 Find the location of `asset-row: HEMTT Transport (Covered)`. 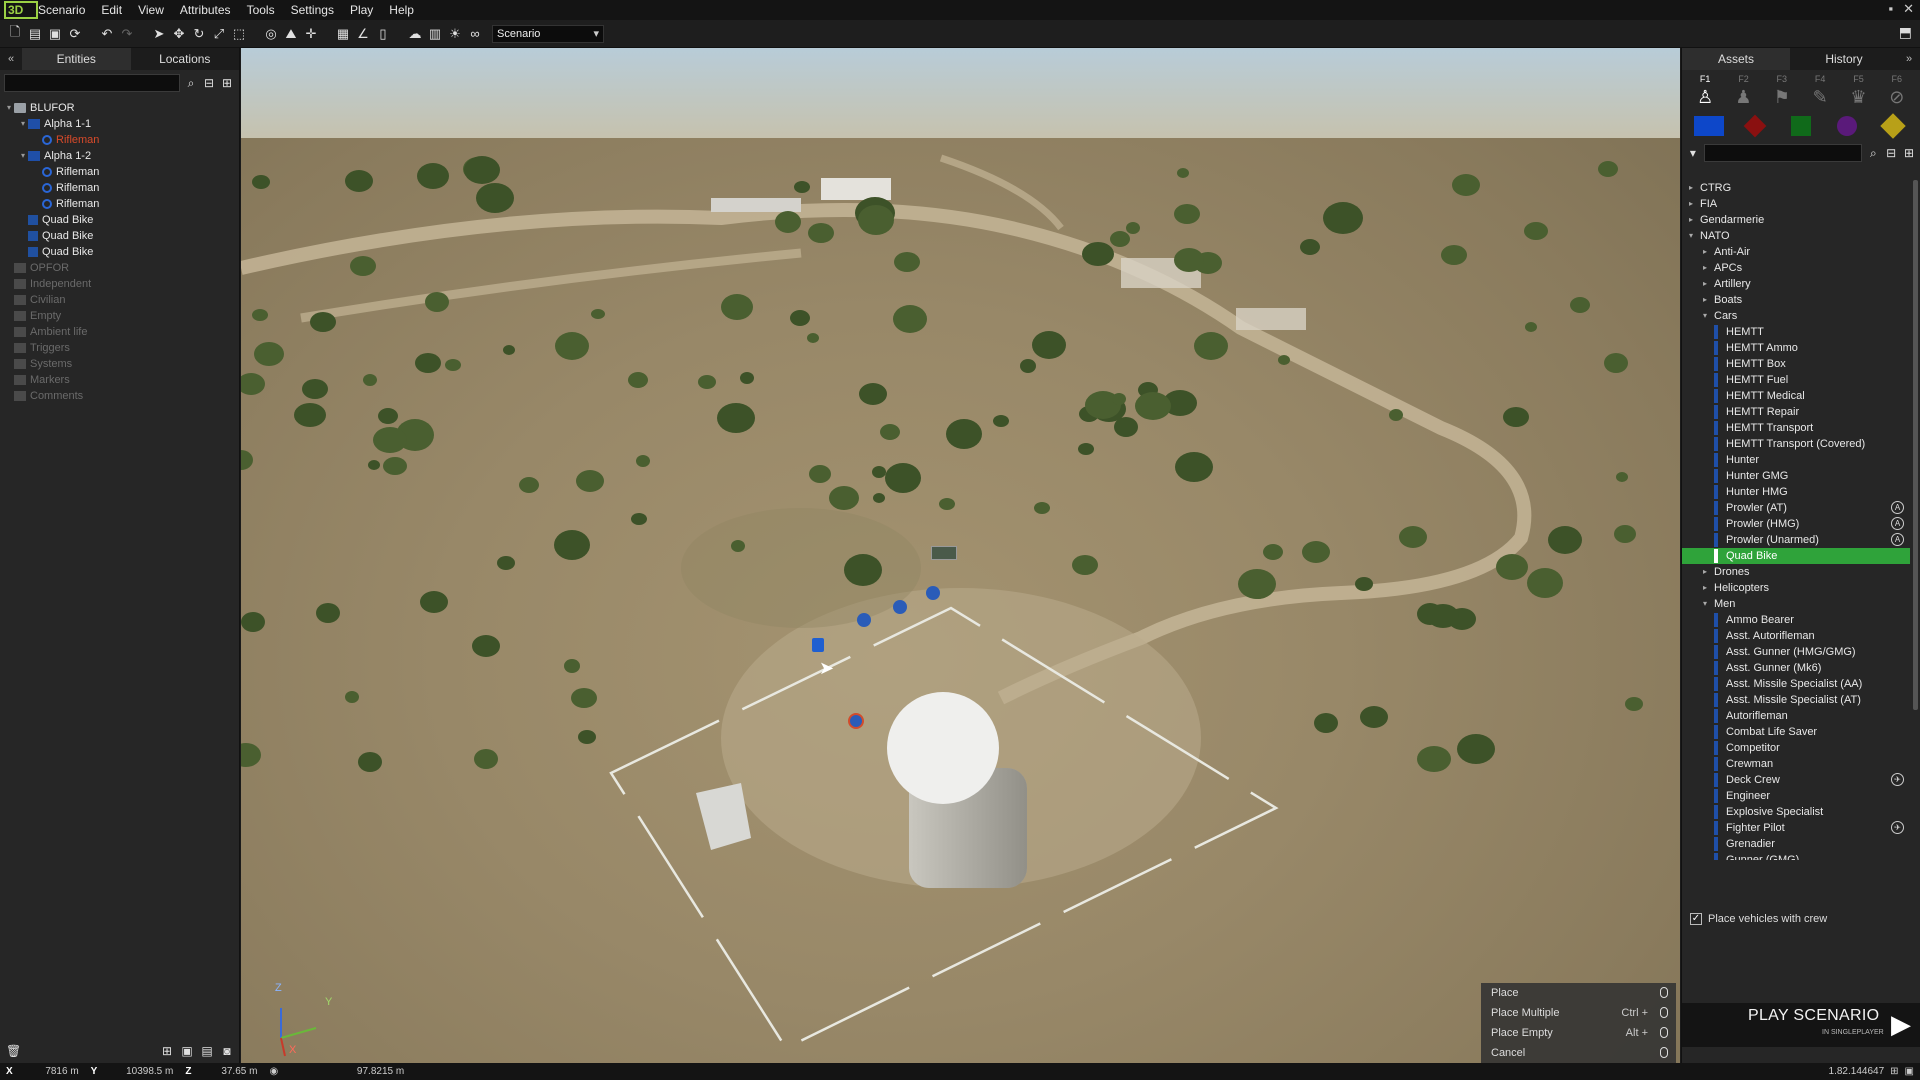

asset-row: HEMTT Transport (Covered) is located at coordinates (1796, 444).